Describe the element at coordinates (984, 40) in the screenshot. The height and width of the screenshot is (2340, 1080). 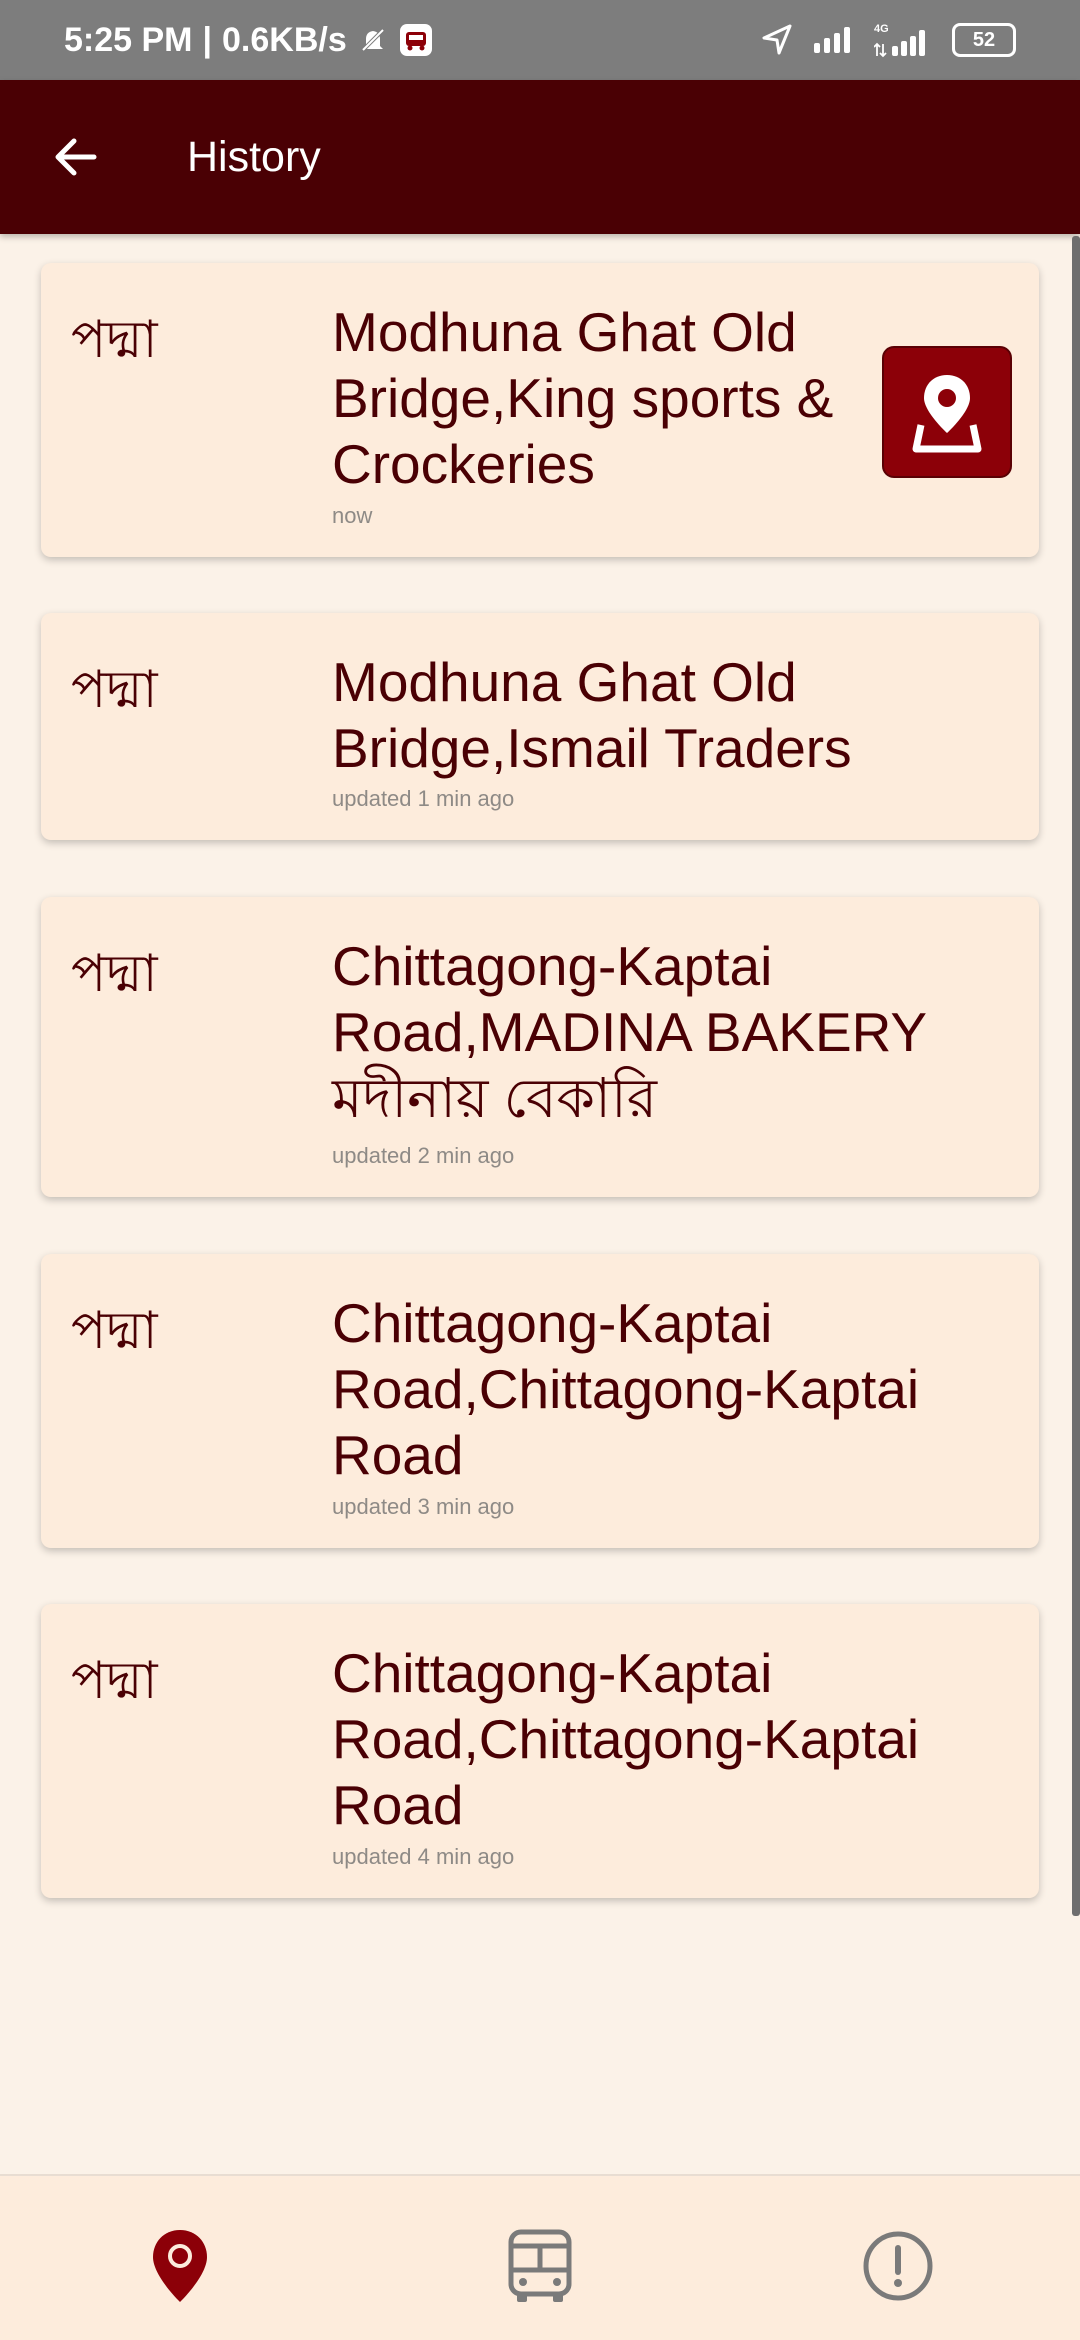
I see `battery-indicator: 52` at that location.